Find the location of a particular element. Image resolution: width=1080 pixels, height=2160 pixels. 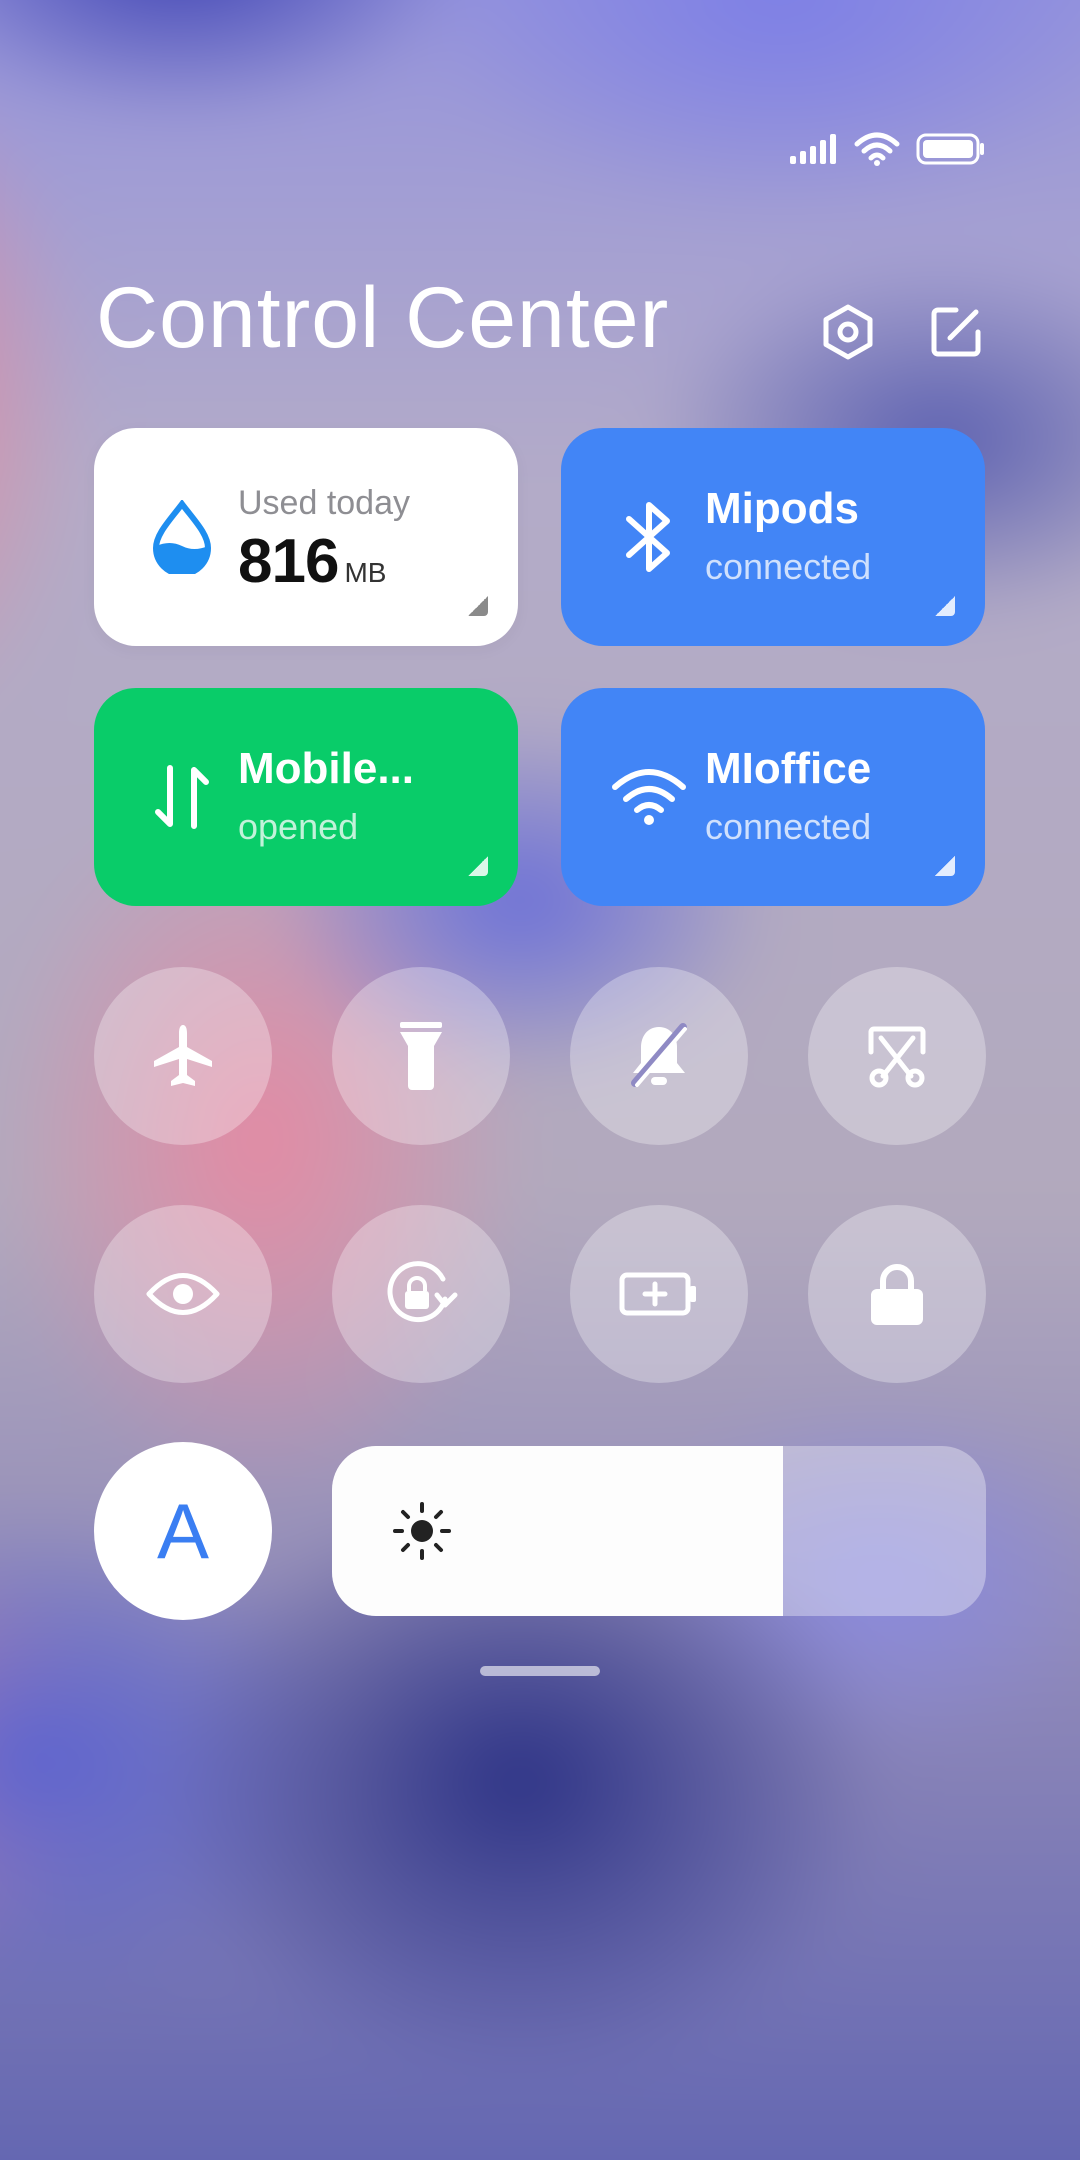

airplane-mode-toggle is located at coordinates (183, 1056).